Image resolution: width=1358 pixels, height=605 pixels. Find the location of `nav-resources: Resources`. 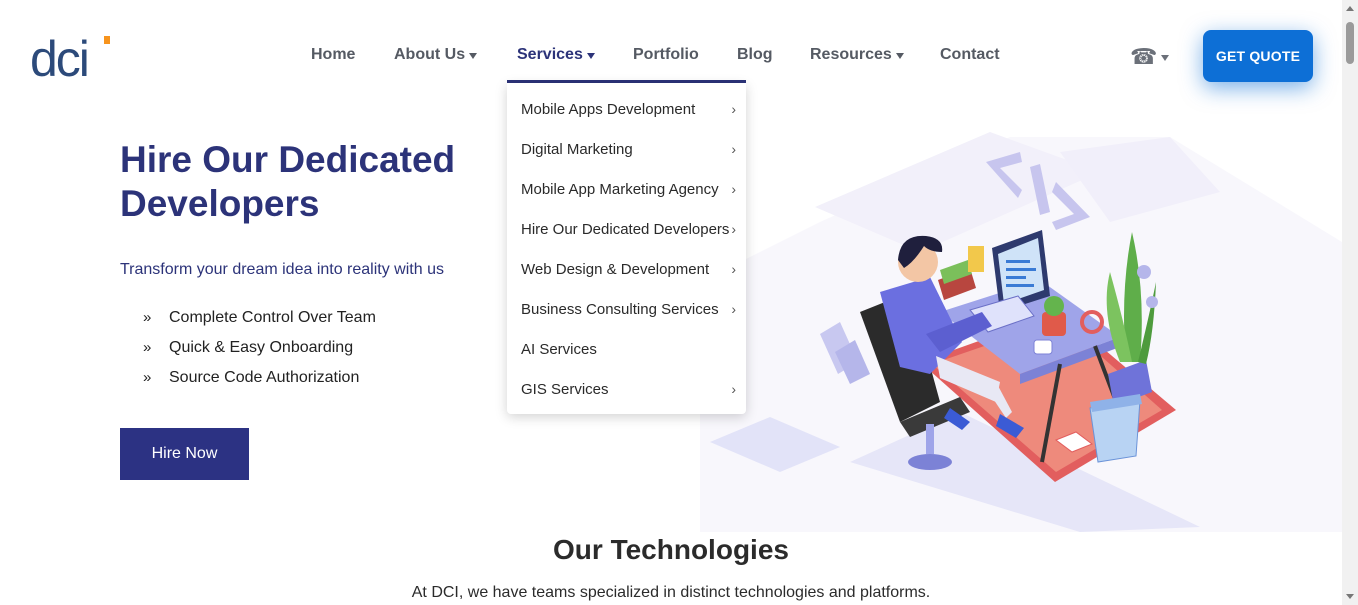

nav-resources: Resources is located at coordinates (857, 55).